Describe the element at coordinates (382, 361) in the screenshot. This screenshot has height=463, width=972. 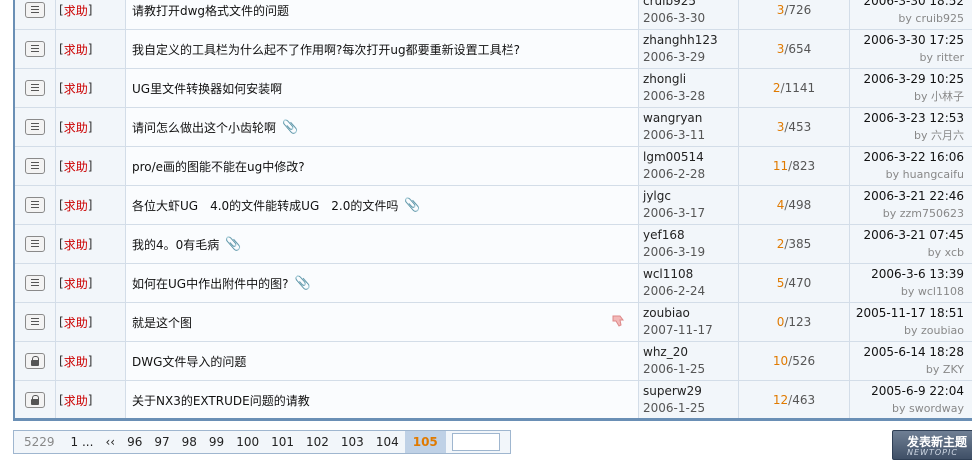
I see `thread-subject-cell: DWG文件导入的问题` at that location.